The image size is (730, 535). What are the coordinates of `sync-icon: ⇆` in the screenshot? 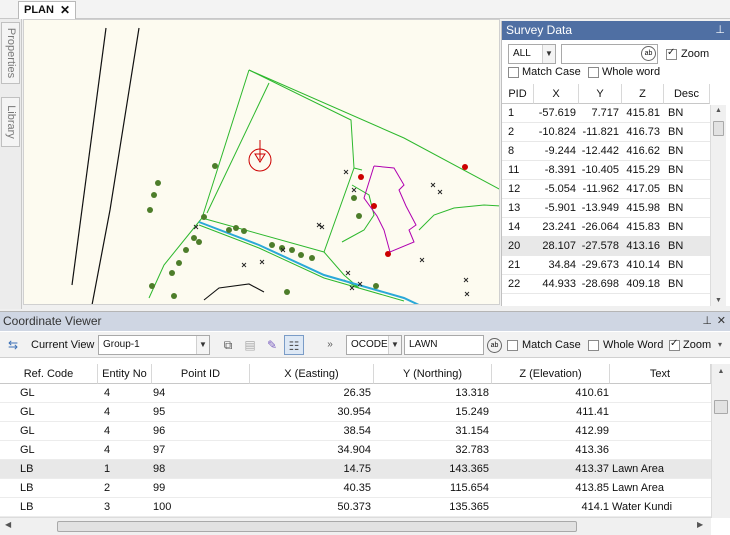 It's located at (13, 345).